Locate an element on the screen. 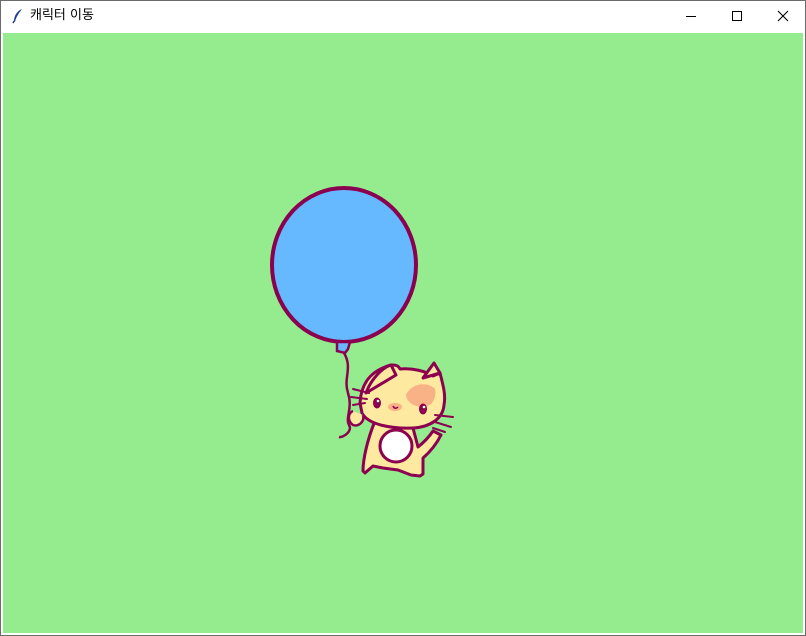 The width and height of the screenshot is (806, 636). maximize-button is located at coordinates (737, 16).